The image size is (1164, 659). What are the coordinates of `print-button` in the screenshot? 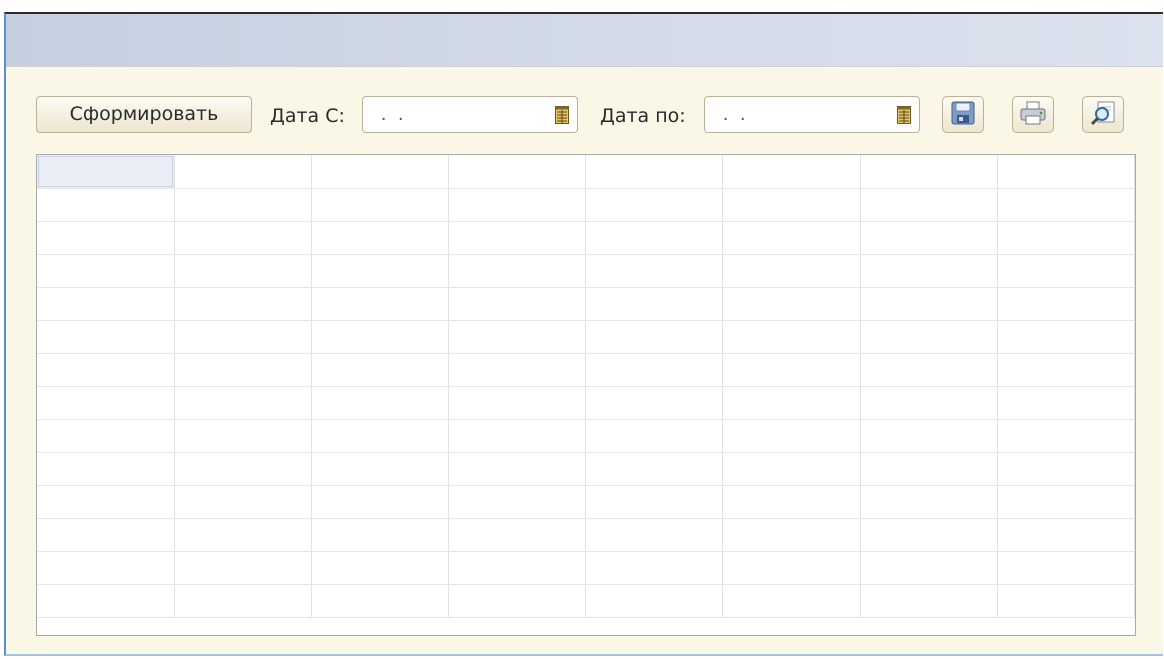 It's located at (1033, 114).